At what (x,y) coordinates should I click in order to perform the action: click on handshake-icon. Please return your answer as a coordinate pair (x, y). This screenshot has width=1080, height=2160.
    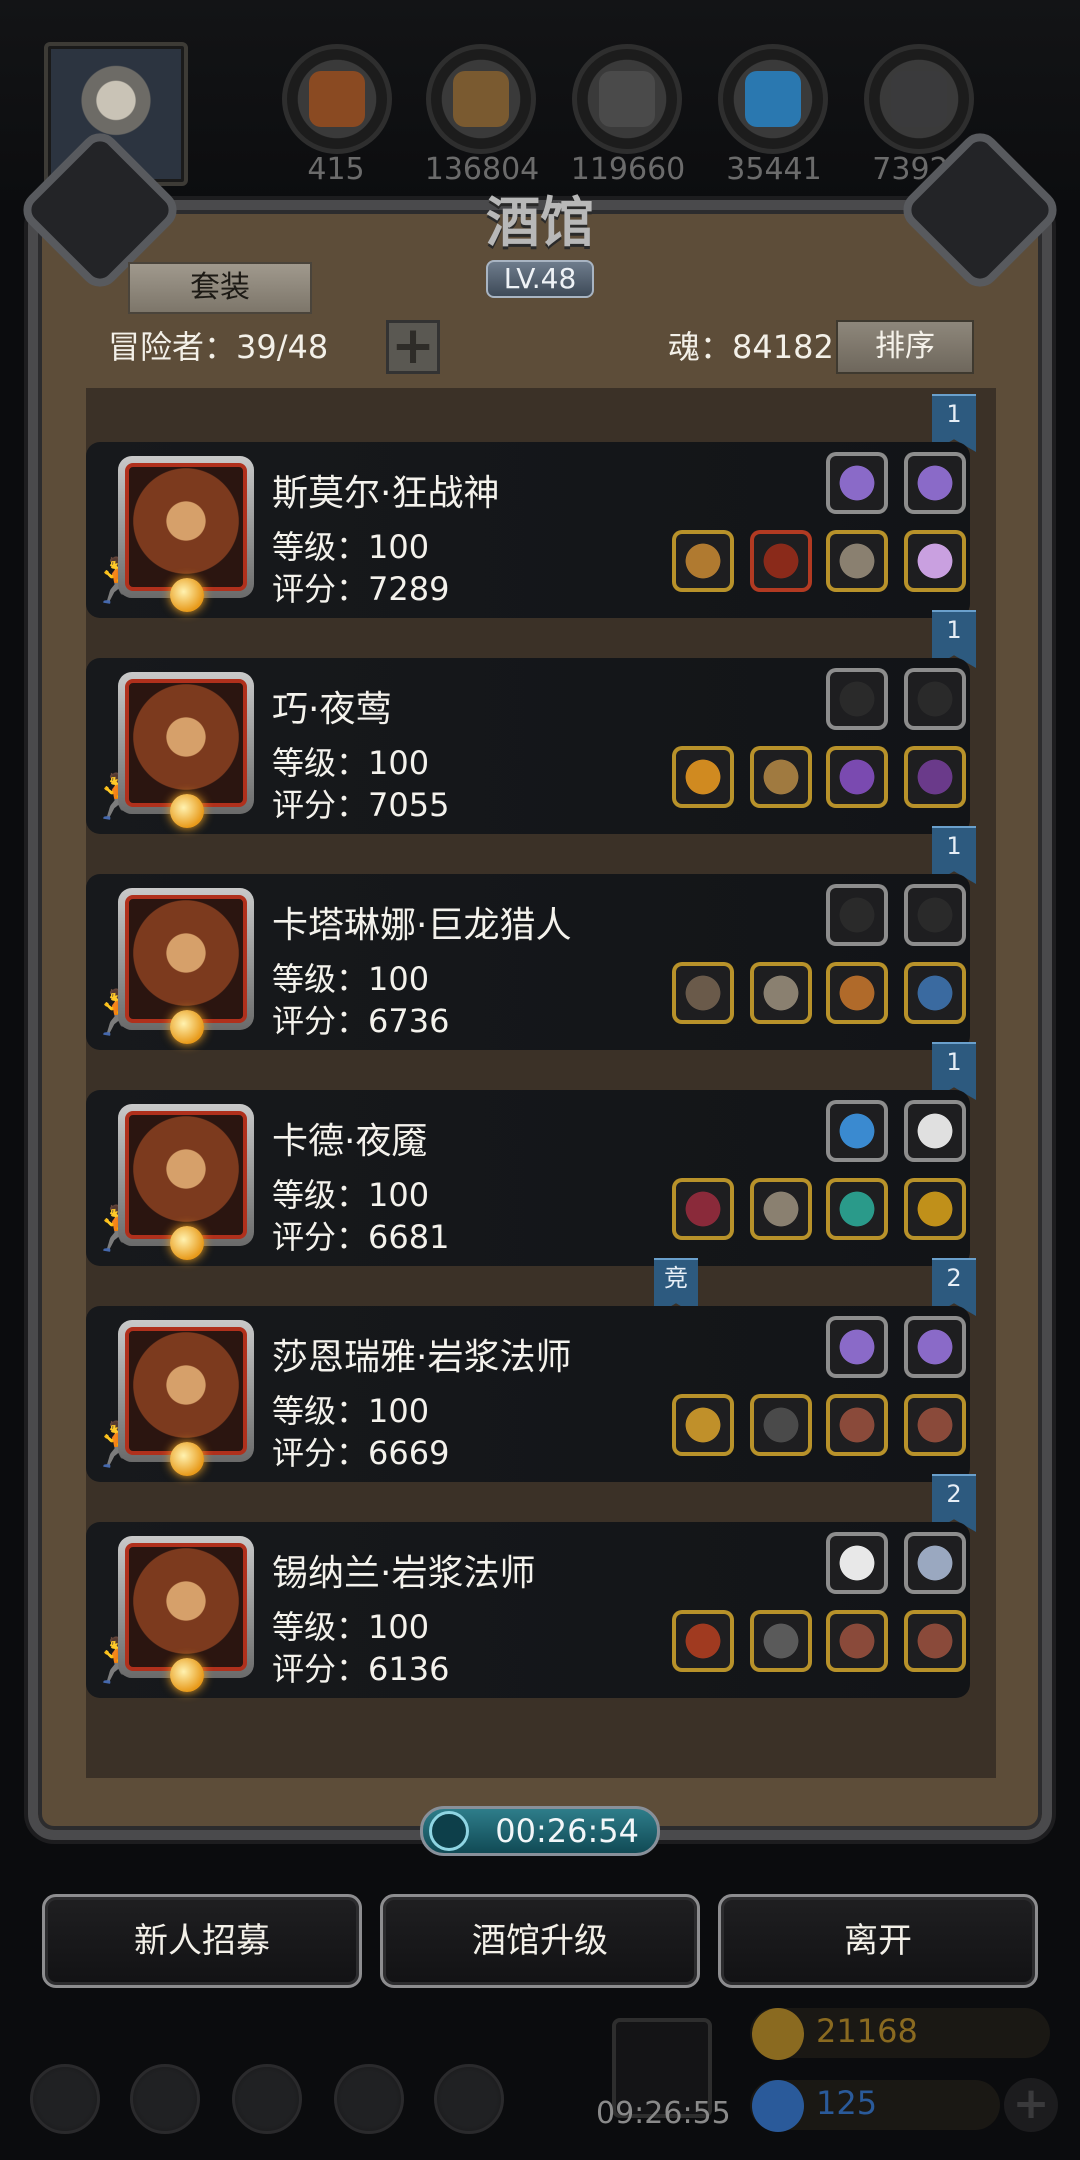
    Looking at the image, I should click on (469, 2099).